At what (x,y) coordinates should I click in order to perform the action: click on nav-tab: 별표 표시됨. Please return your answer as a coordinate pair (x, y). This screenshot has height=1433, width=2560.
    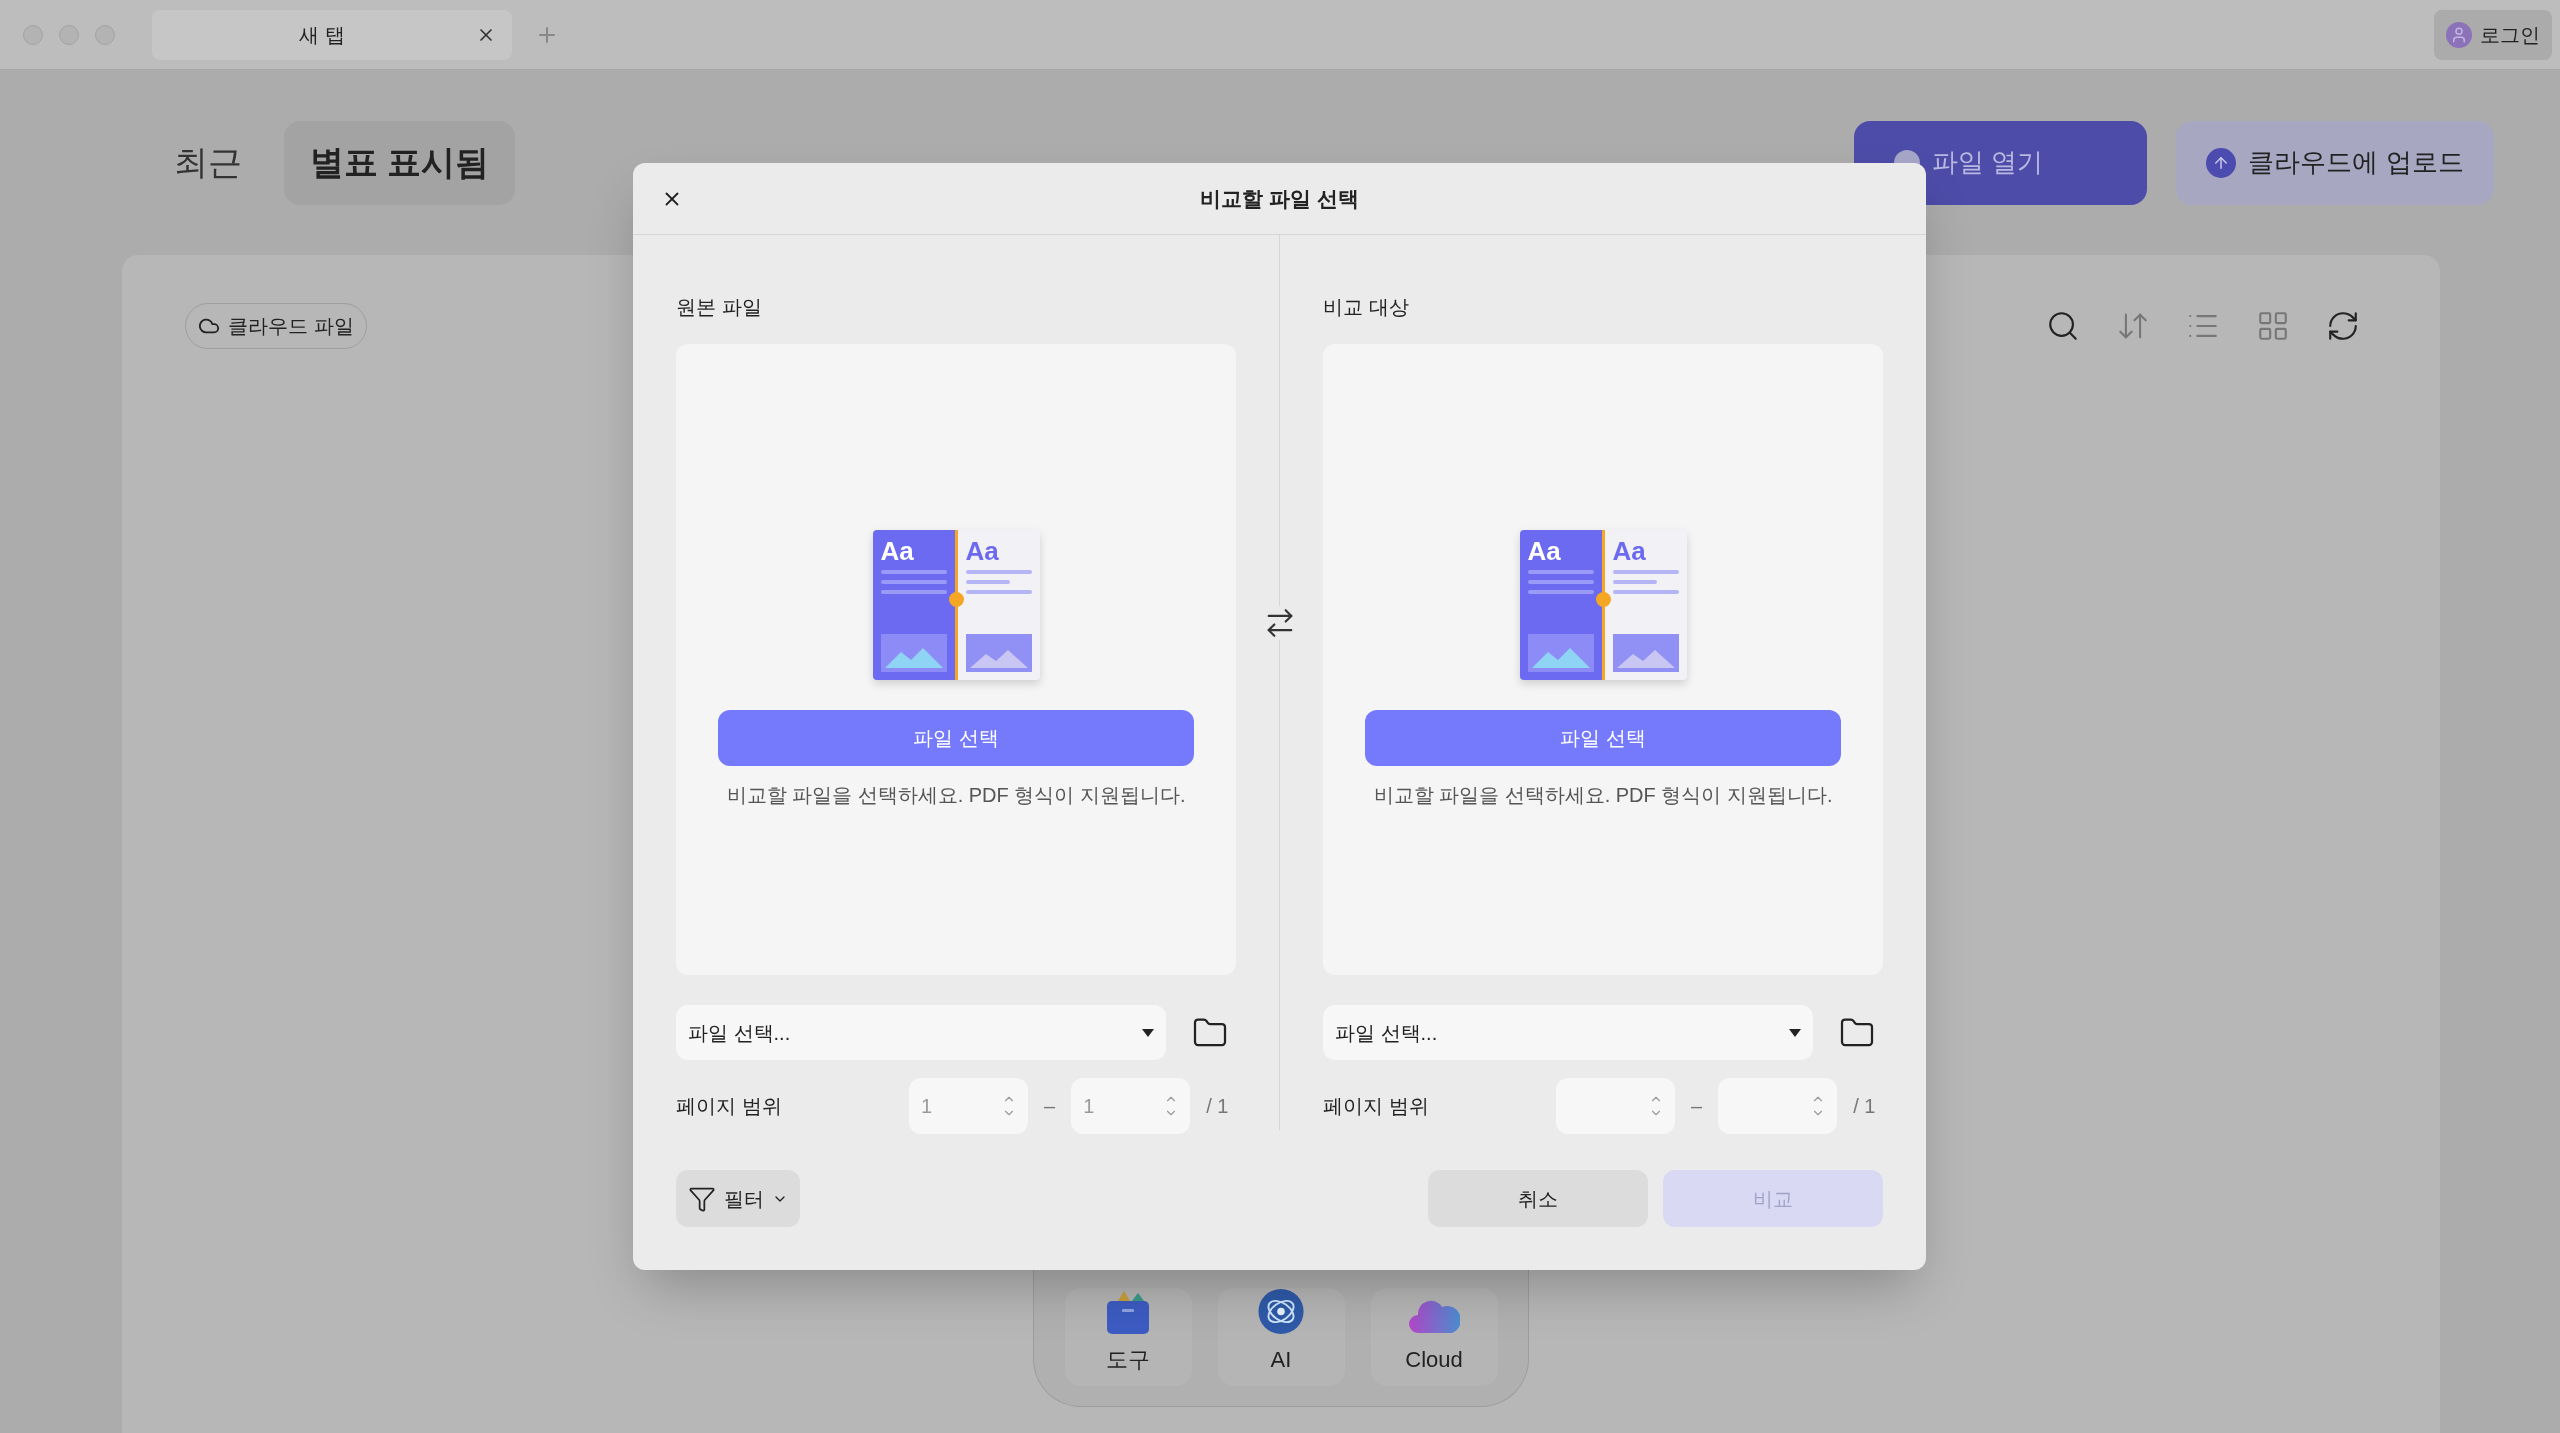
    Looking at the image, I should click on (400, 162).